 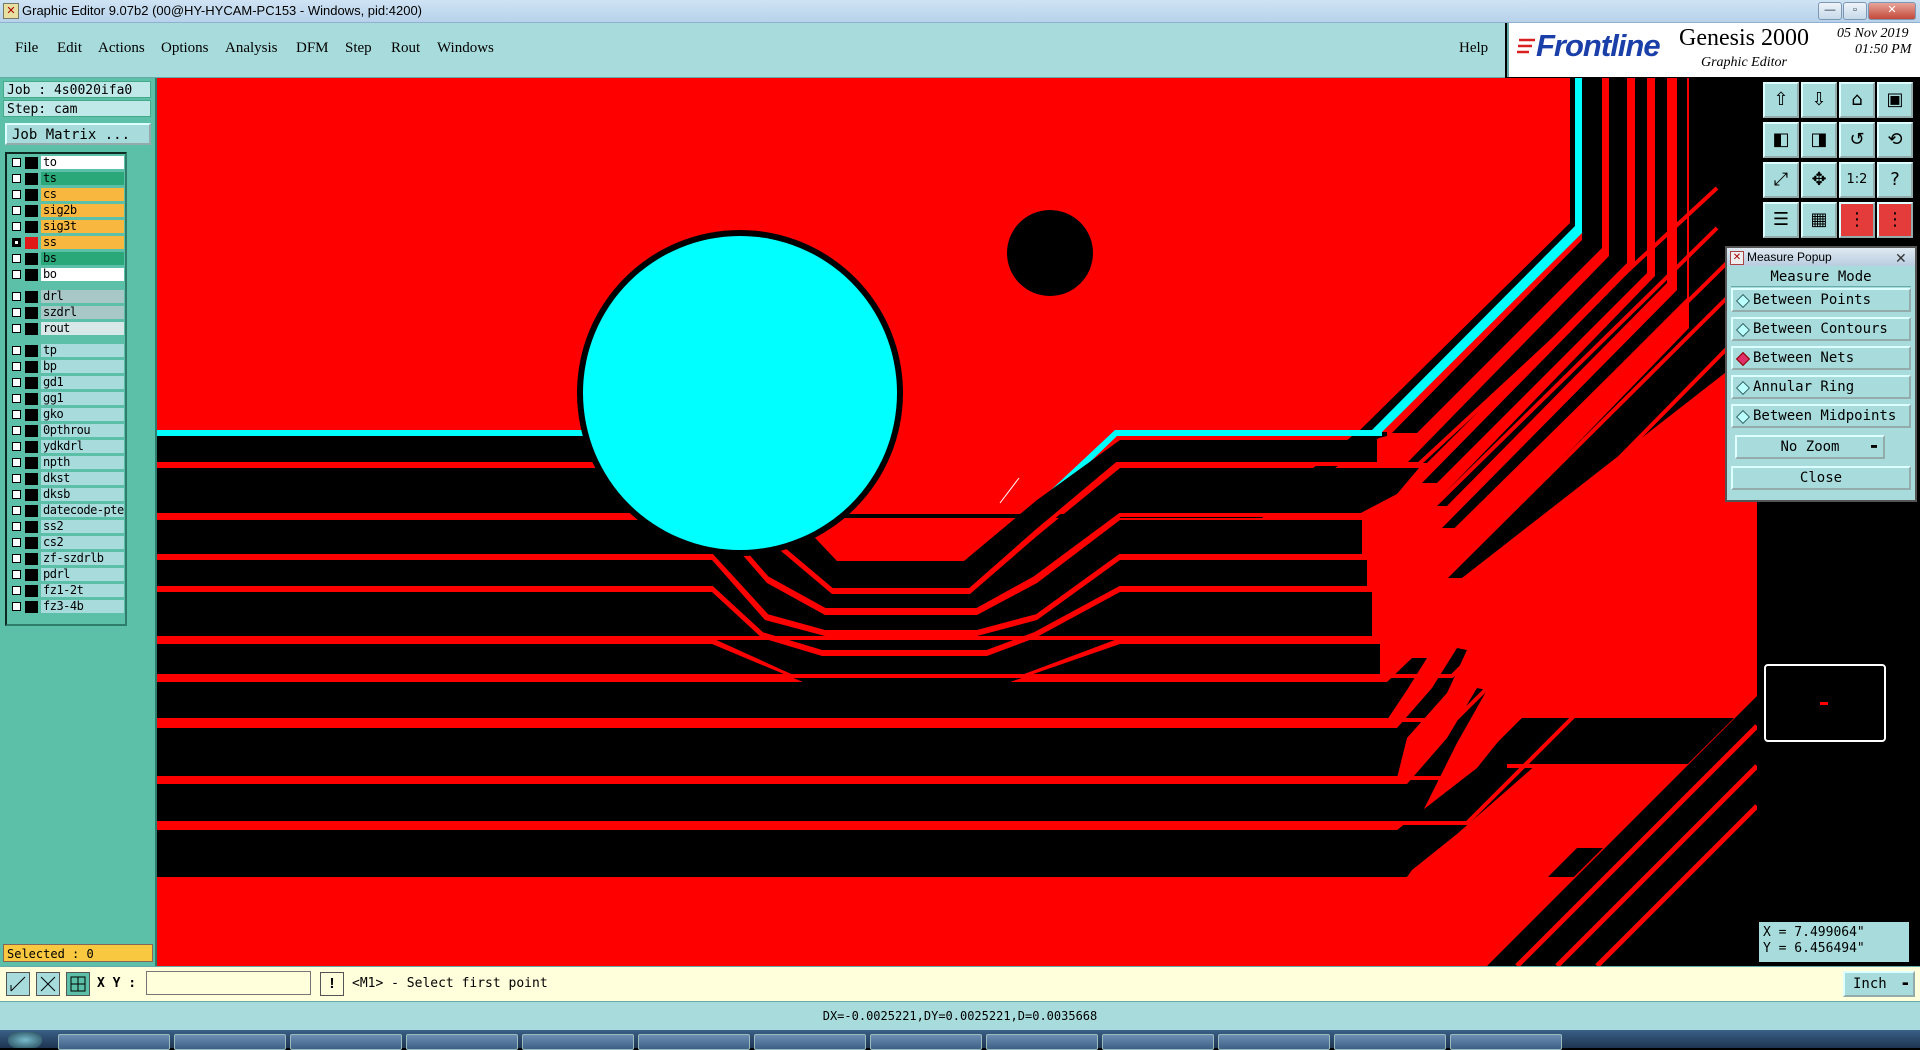 I want to click on layer-row-pdrl: pdrl, so click(x=68, y=575).